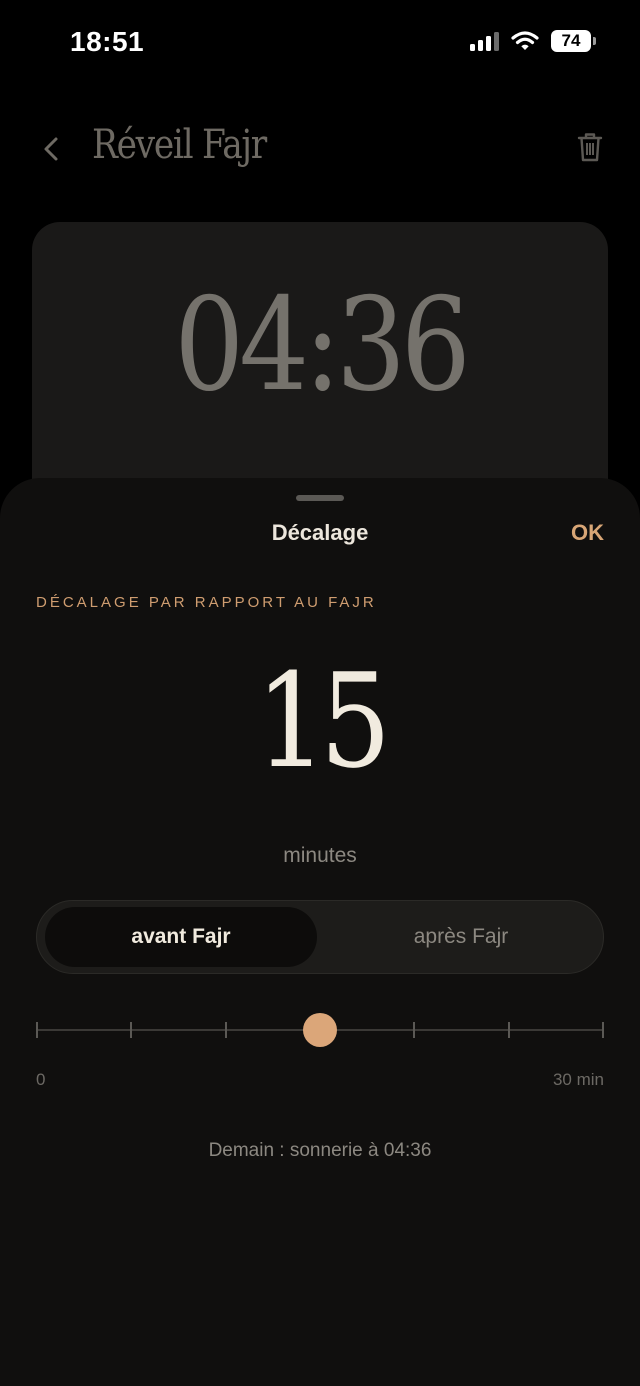  I want to click on sheet-title: Décalage, so click(320, 532).